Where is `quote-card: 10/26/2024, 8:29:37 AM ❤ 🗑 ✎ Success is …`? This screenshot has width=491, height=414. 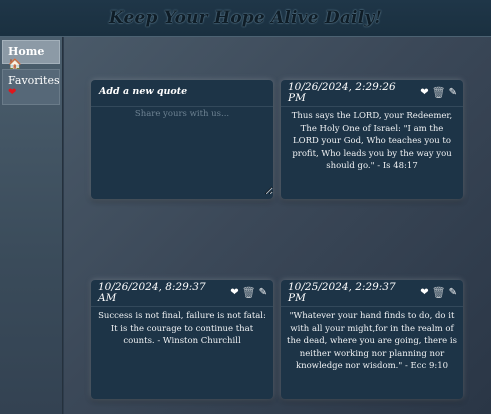
quote-card: 10/26/2024, 8:29:37 AM ❤ 🗑 ✎ Success is … is located at coordinates (182, 339).